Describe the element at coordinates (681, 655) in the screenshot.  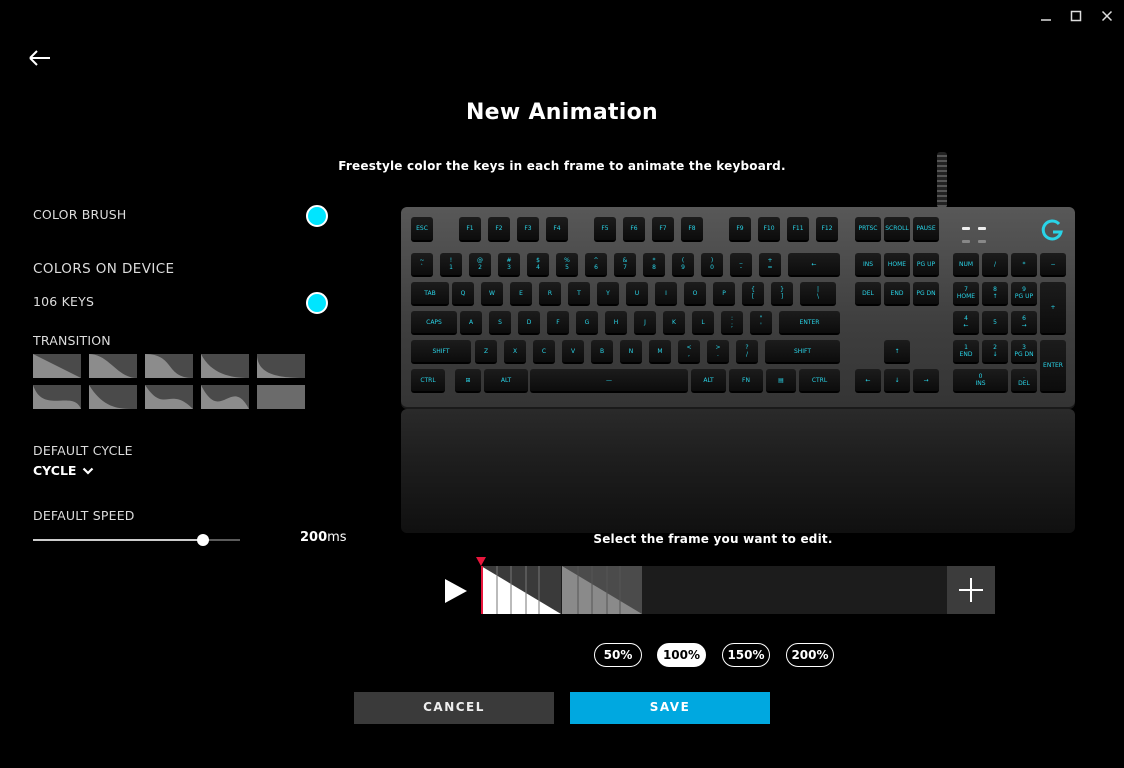
I see `zoom-100: 100%` at that location.